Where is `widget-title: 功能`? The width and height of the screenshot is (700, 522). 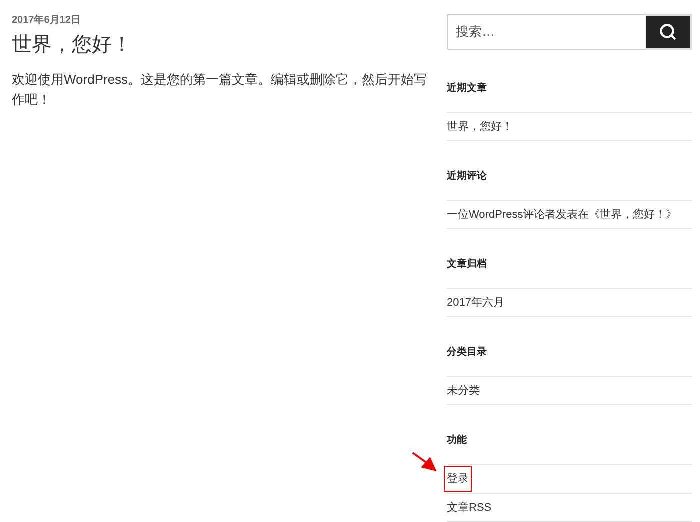
widget-title: 功能 is located at coordinates (457, 441).